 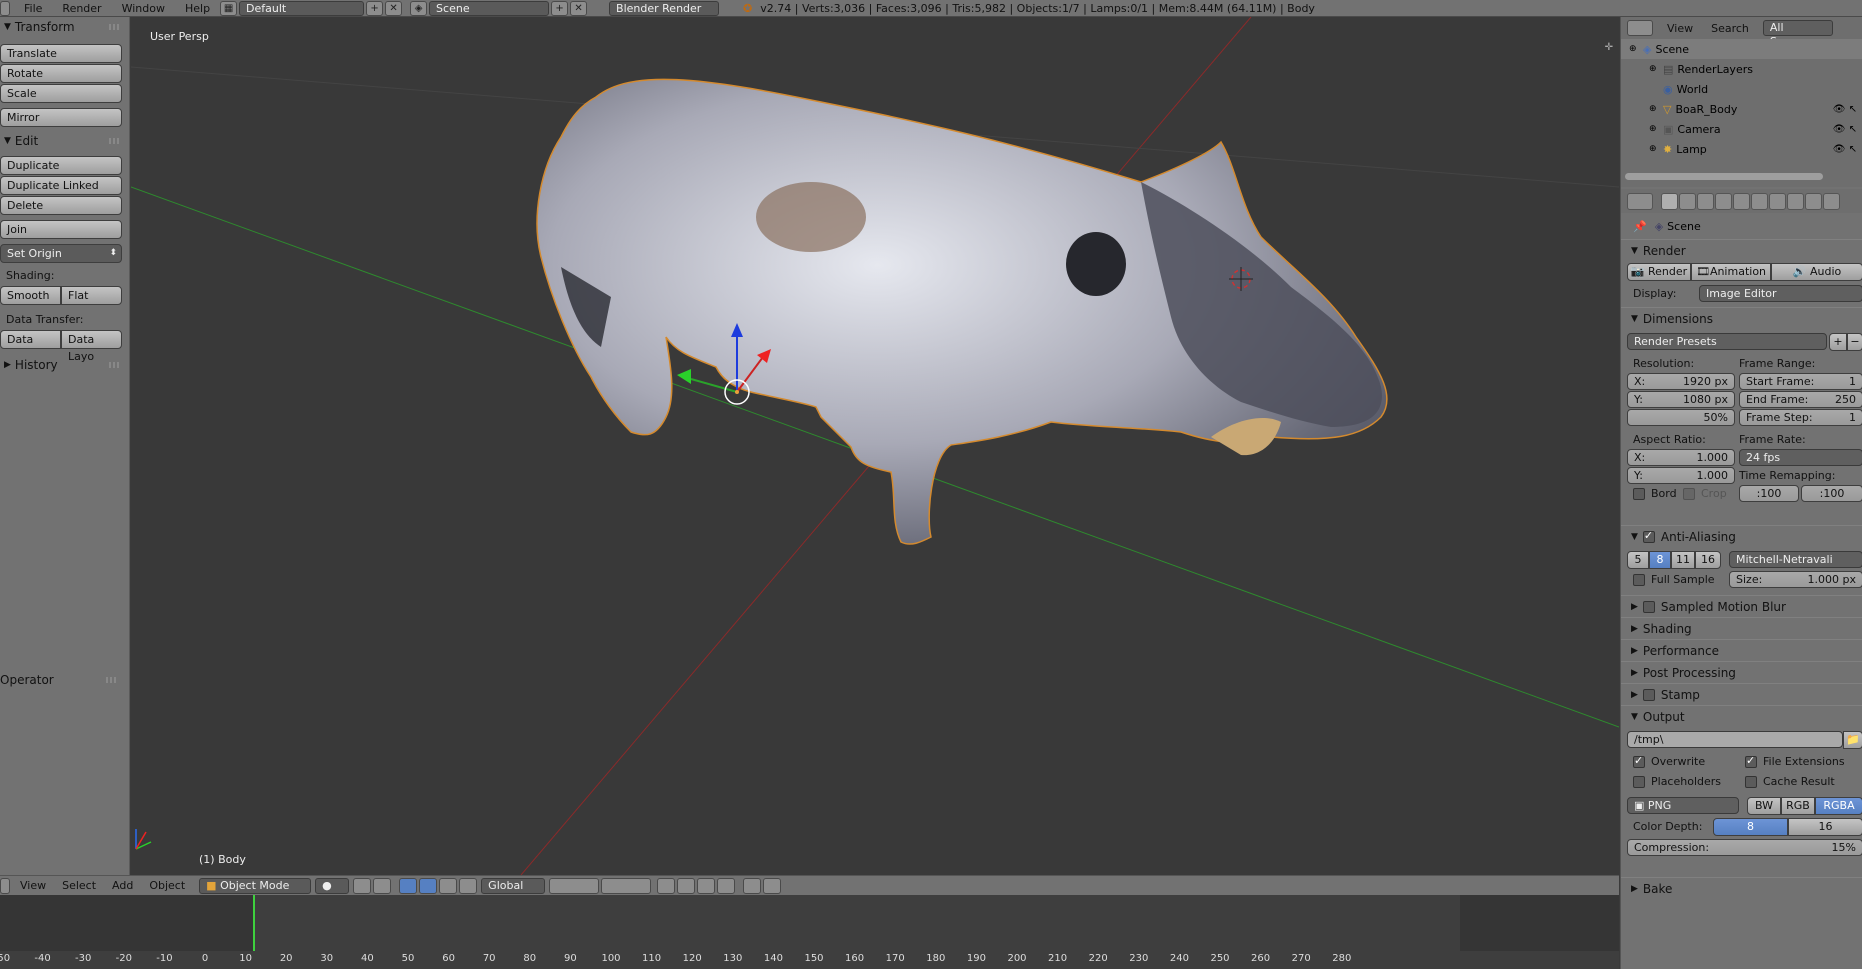 What do you see at coordinates (1741, 49) in the screenshot?
I see `outliner-item: ⊕ ◈ Scene` at bounding box center [1741, 49].